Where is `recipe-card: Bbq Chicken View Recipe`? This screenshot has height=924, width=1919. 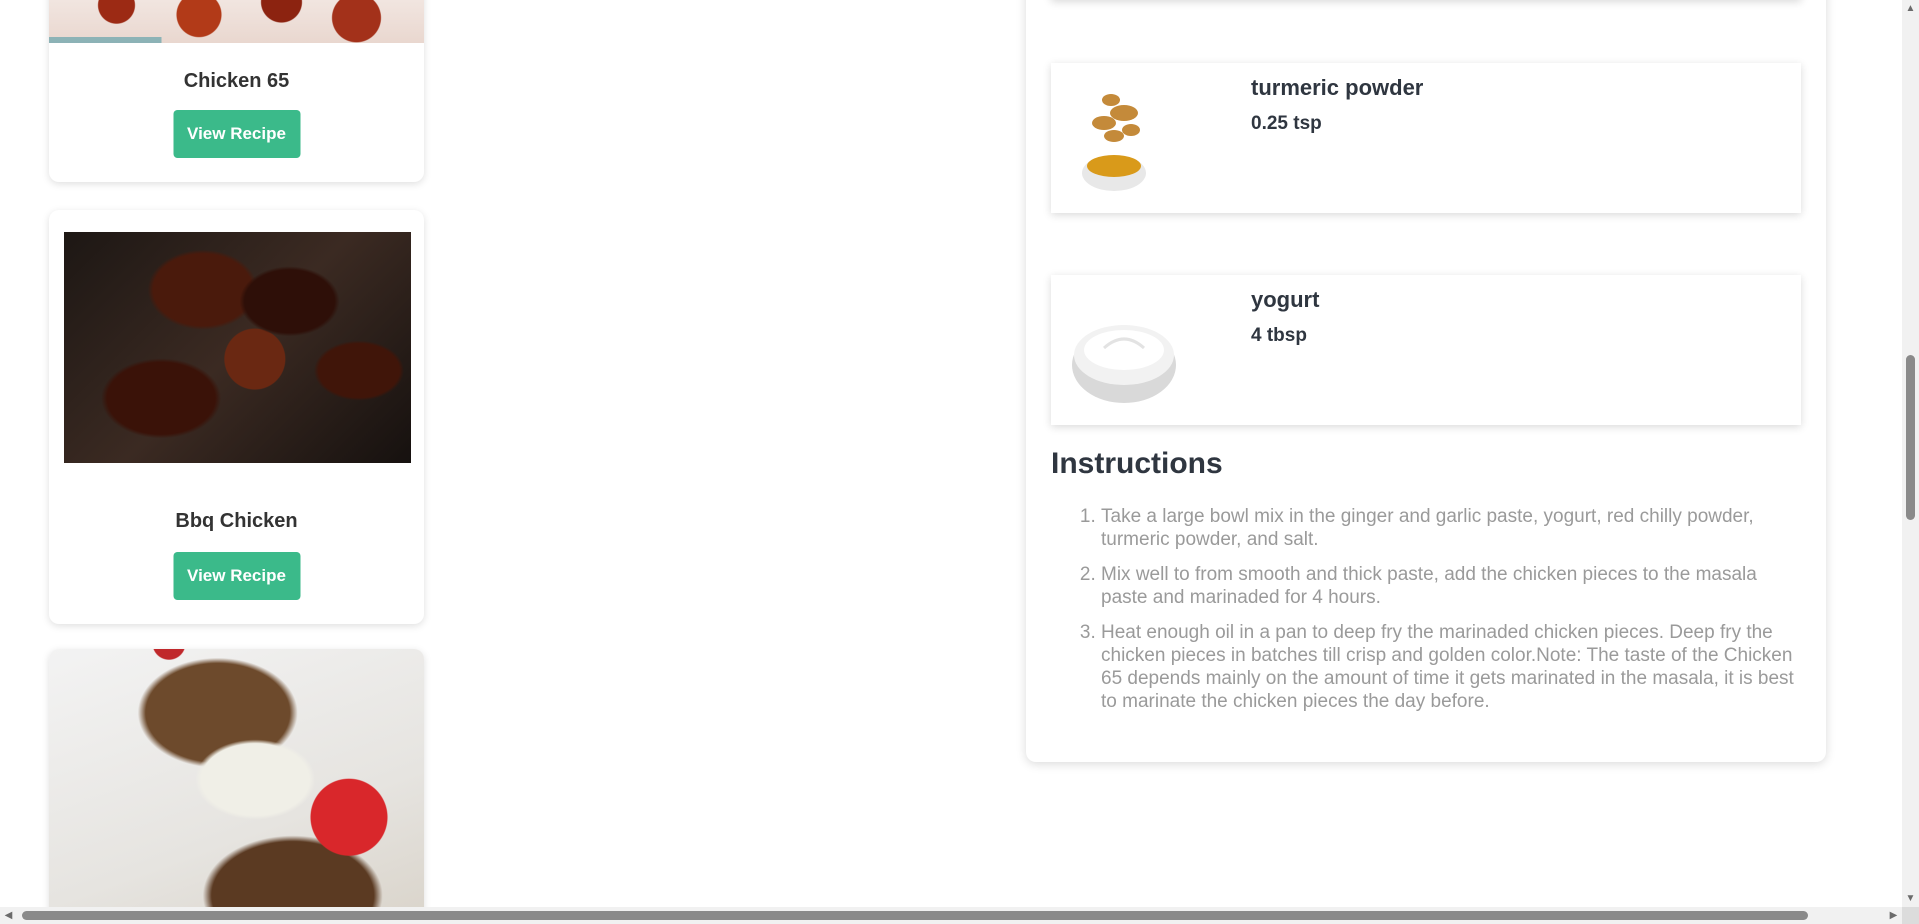
recipe-card: Bbq Chicken View Recipe is located at coordinates (236, 417).